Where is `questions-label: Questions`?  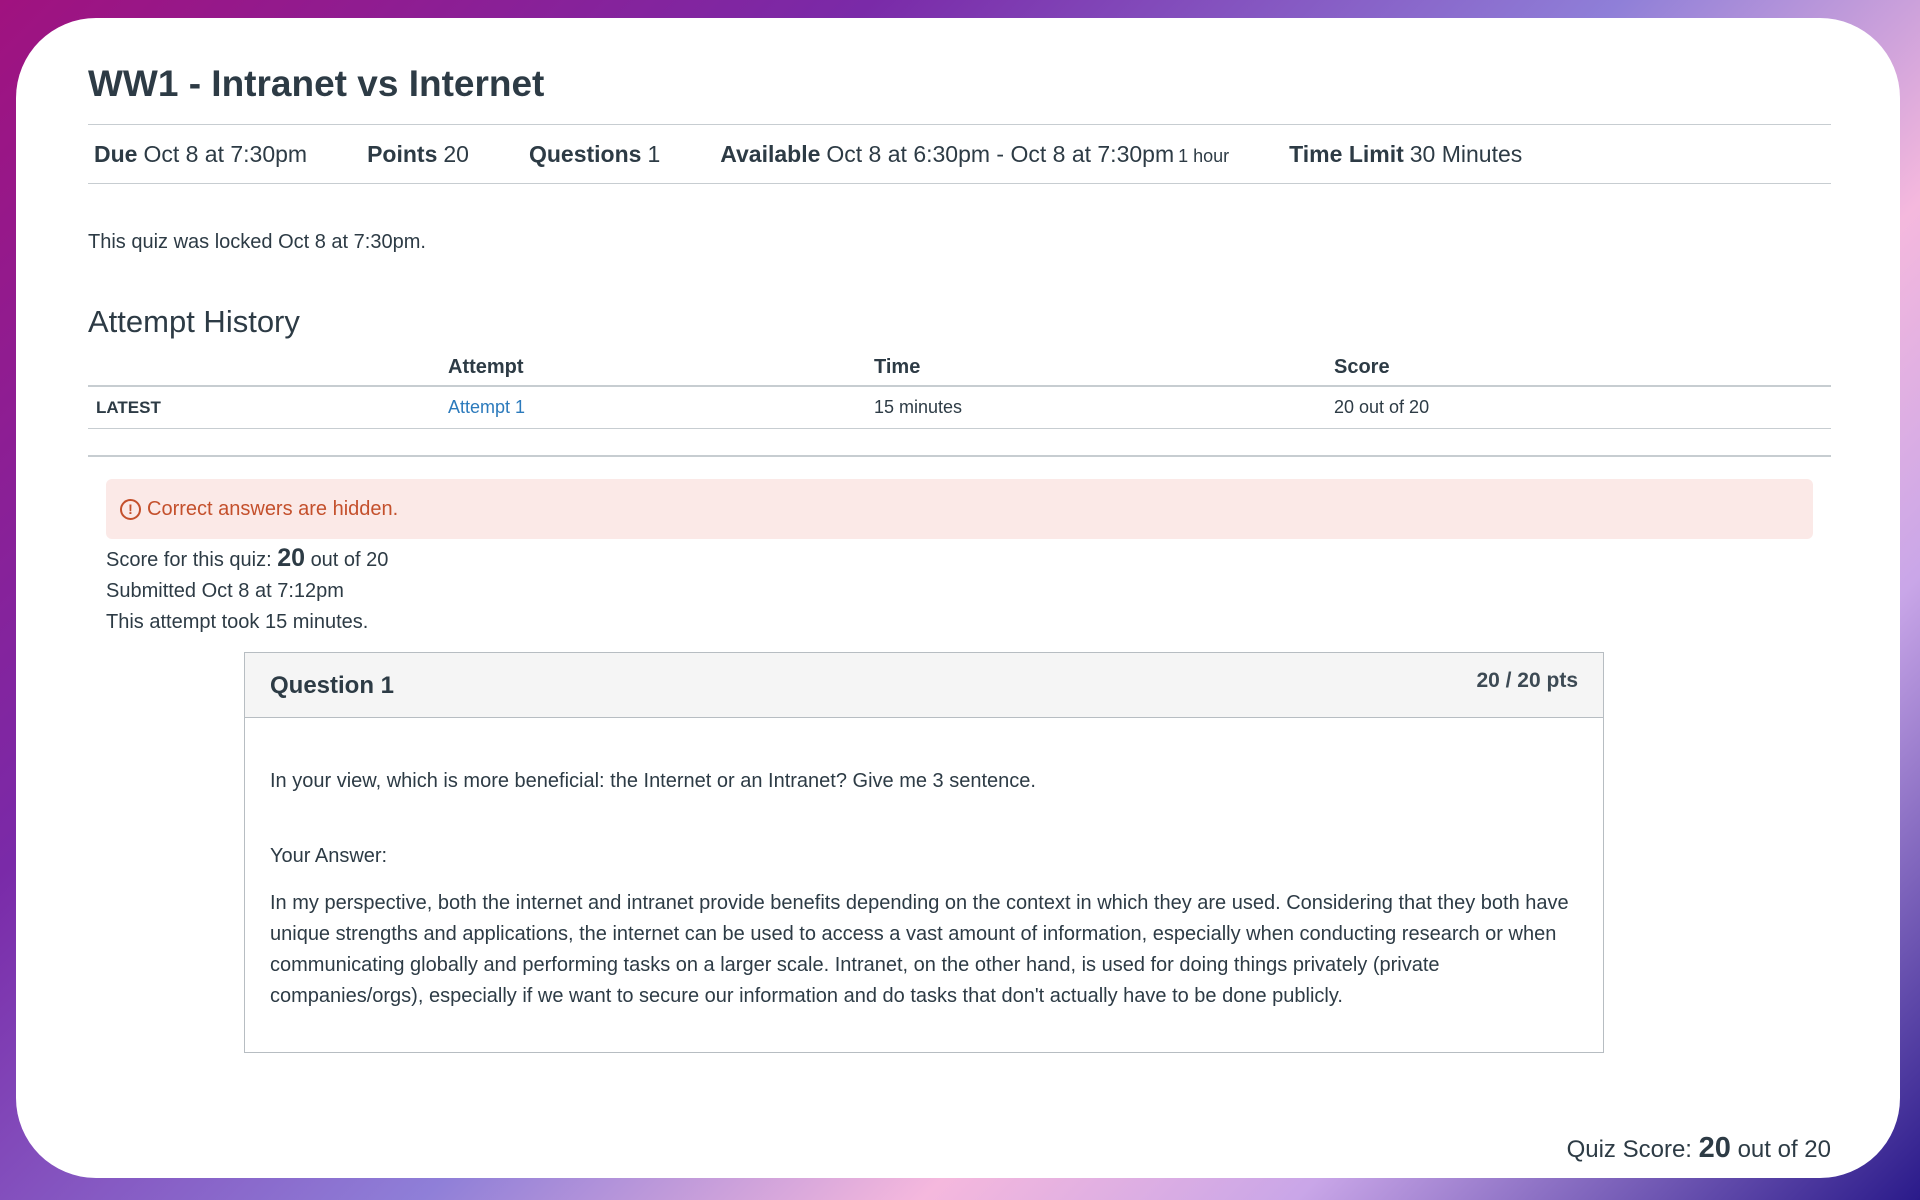 questions-label: Questions is located at coordinates (585, 153).